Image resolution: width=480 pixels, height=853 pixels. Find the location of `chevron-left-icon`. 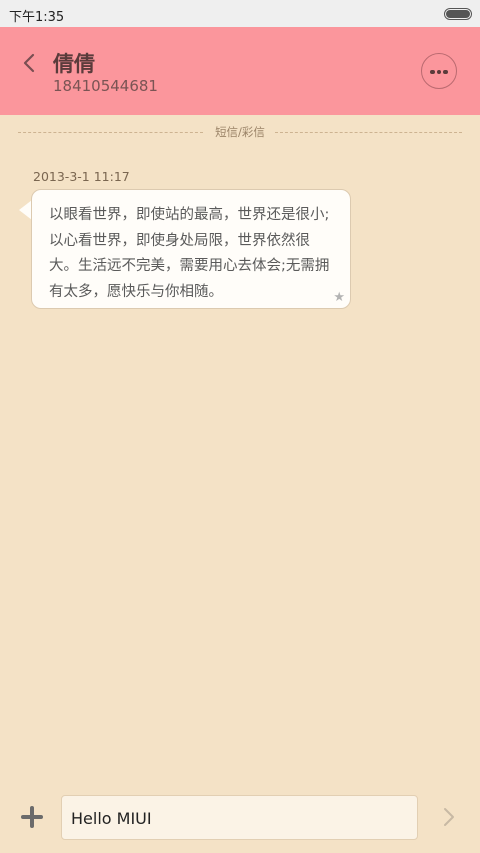

chevron-left-icon is located at coordinates (29, 63).